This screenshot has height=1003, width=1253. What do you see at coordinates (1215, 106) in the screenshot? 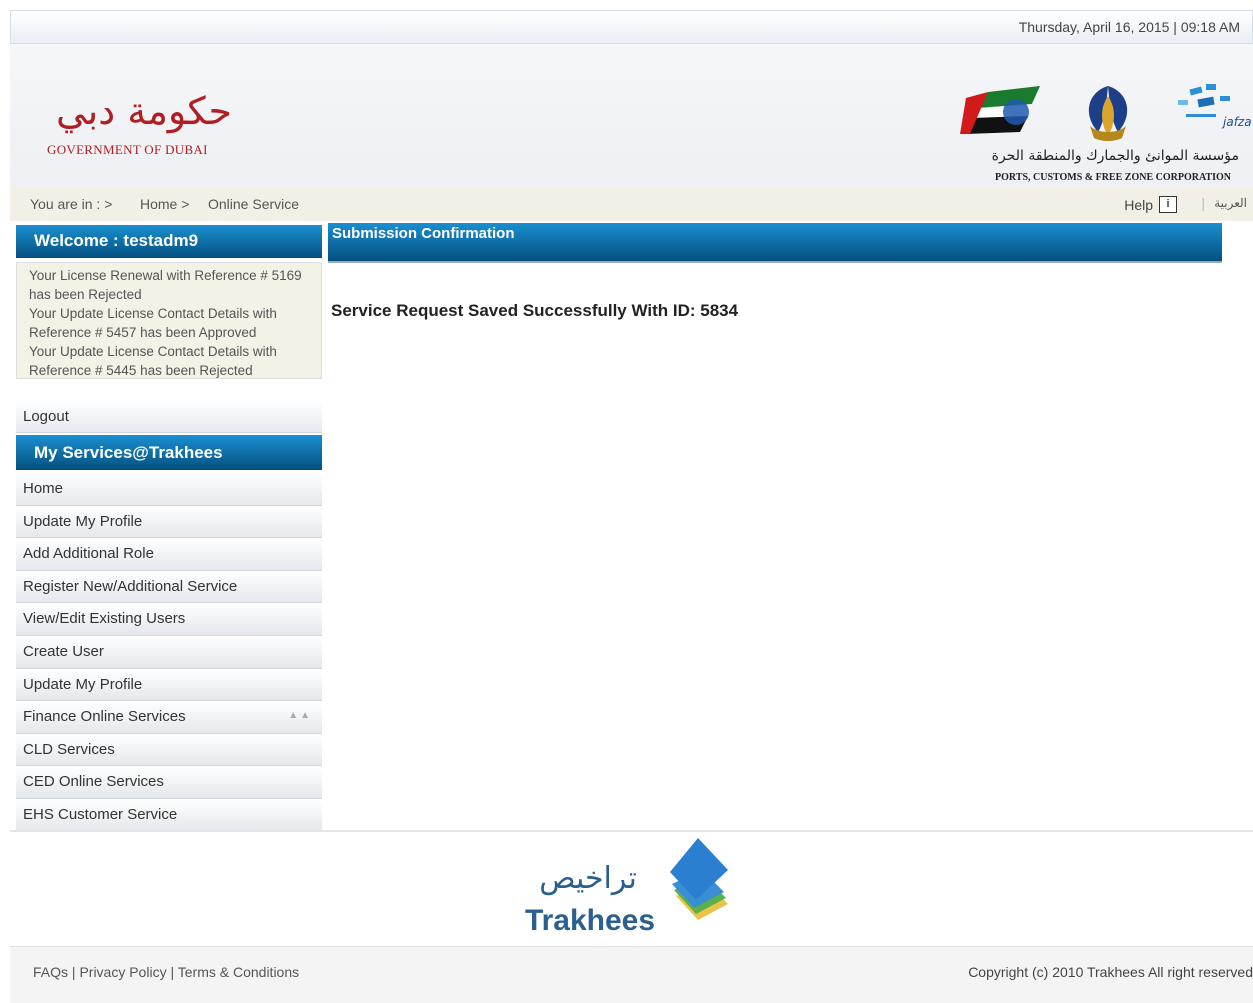
I see `jafza-logo: jafza` at bounding box center [1215, 106].